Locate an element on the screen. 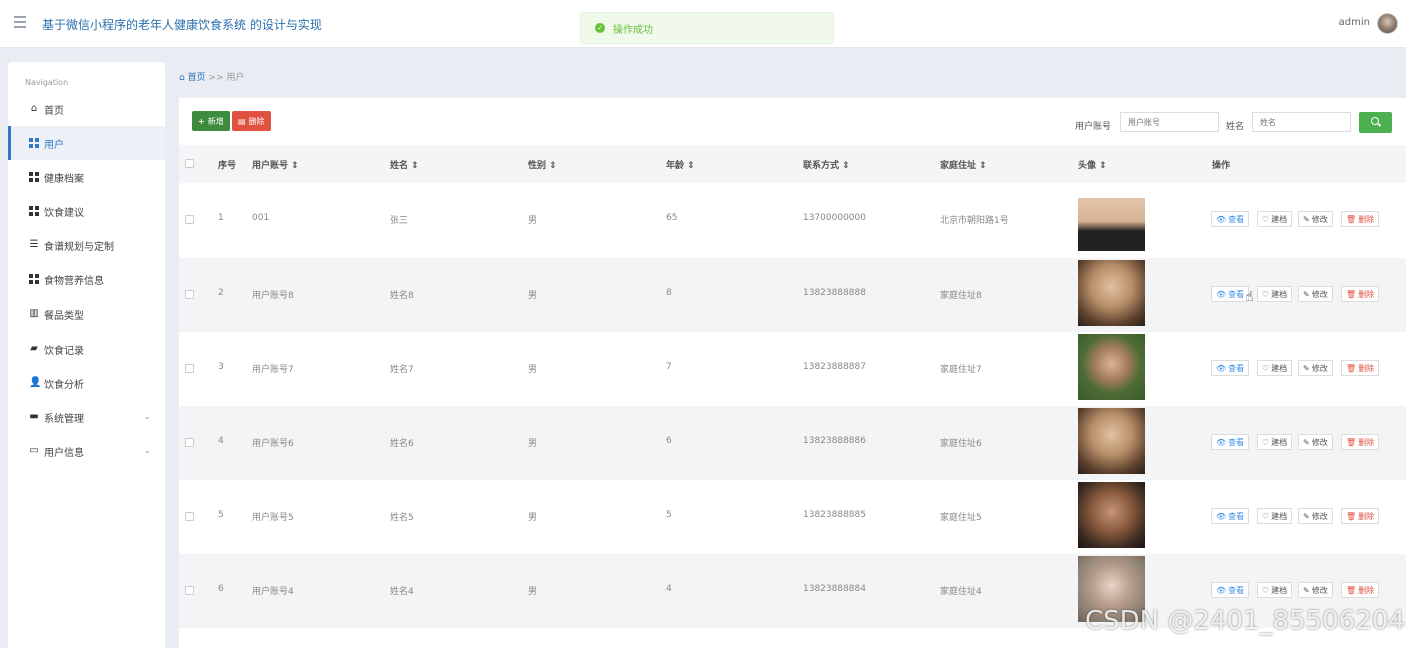 The width and height of the screenshot is (1406, 648). sidebar-item-users: 用户 is located at coordinates (86, 143).